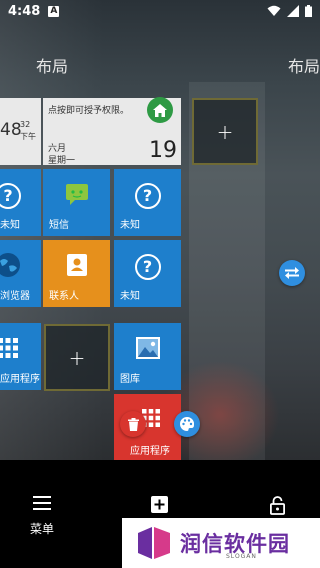 The image size is (320, 568). Describe the element at coordinates (89, 111) in the screenshot. I see `permission-notice: 点按即可授予权限。` at that location.